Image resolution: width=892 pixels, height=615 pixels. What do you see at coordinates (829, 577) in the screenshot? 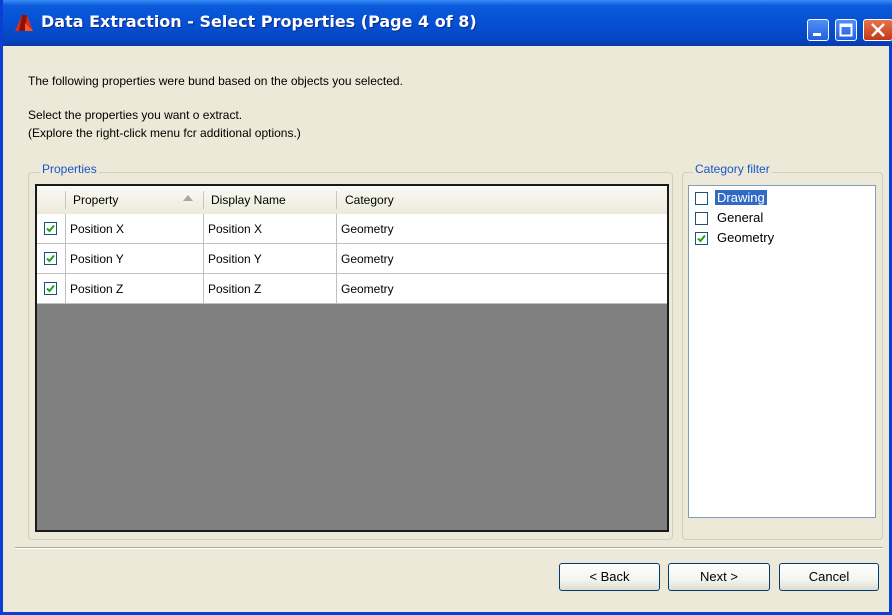
I see `cancel-button: Cancel` at bounding box center [829, 577].